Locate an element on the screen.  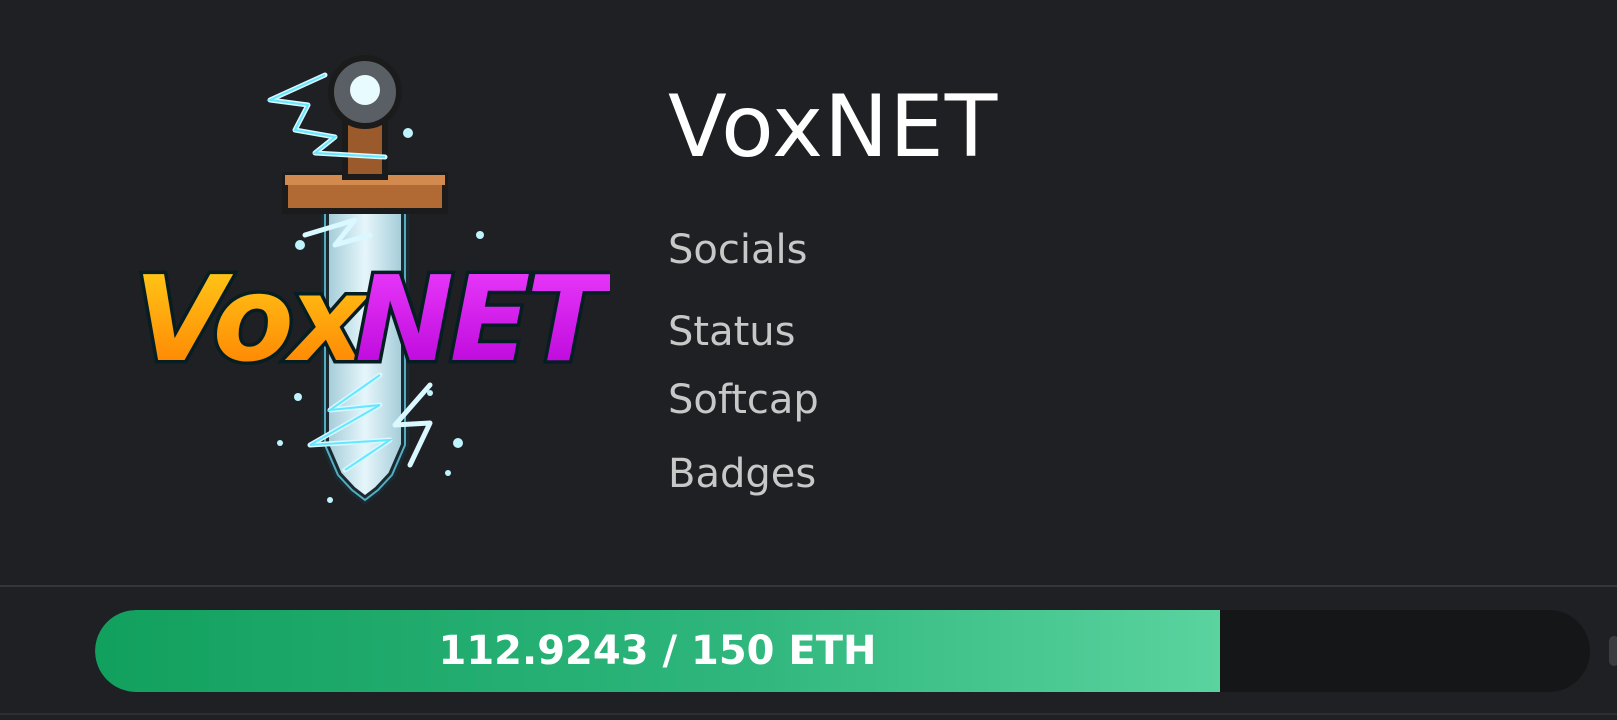
scroll-edge-indicator is located at coordinates (1613, 651).